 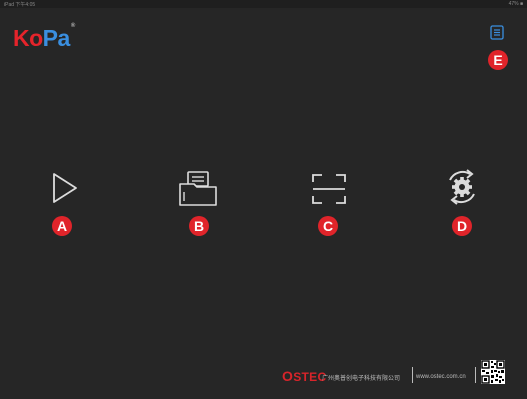 I want to click on company-name: 广州奥普创电子科技有限公司, so click(x=361, y=379).